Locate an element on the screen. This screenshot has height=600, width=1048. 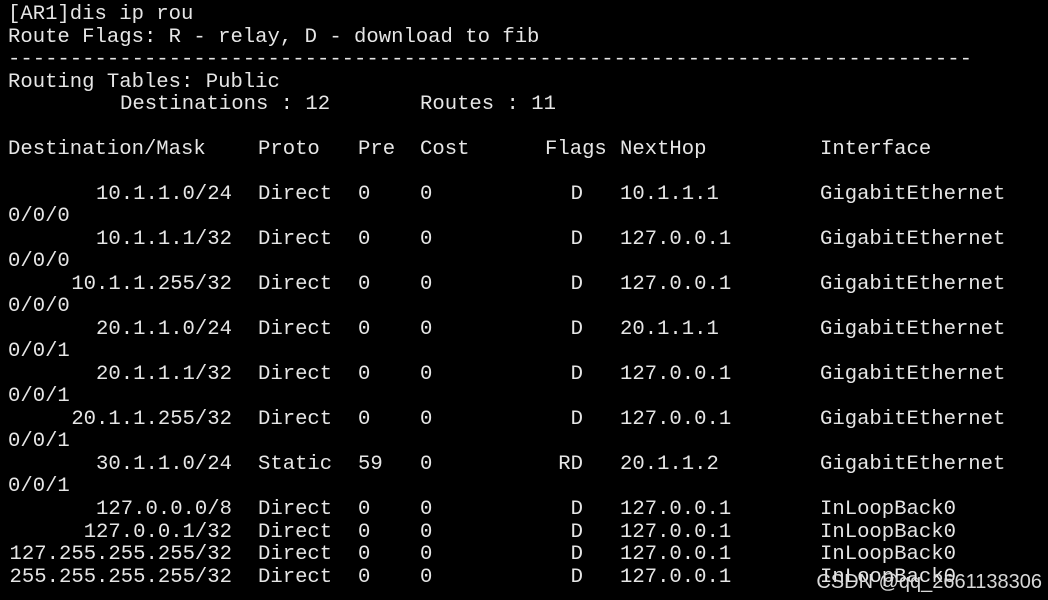
route-destination: 10.1.1.255/32 is located at coordinates (151, 284).